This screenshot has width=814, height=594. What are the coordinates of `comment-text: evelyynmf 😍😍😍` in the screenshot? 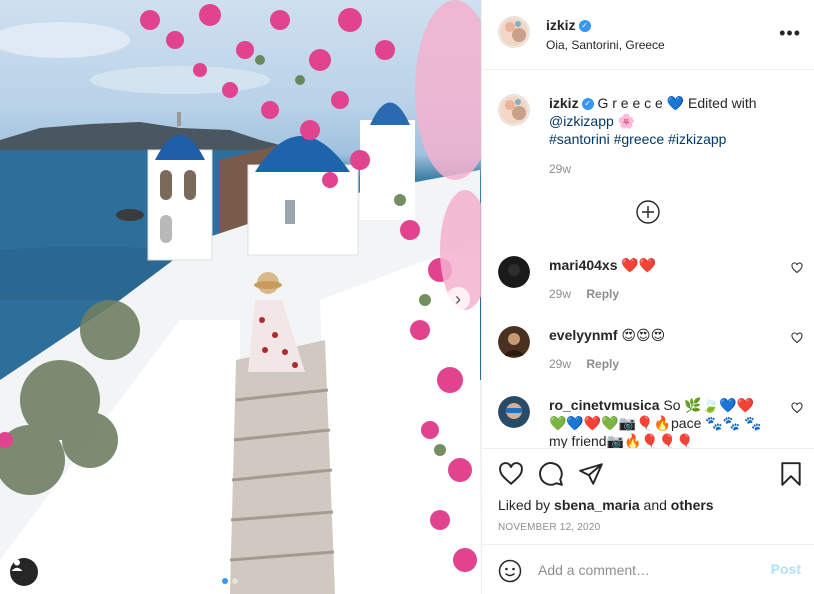 It's located at (659, 335).